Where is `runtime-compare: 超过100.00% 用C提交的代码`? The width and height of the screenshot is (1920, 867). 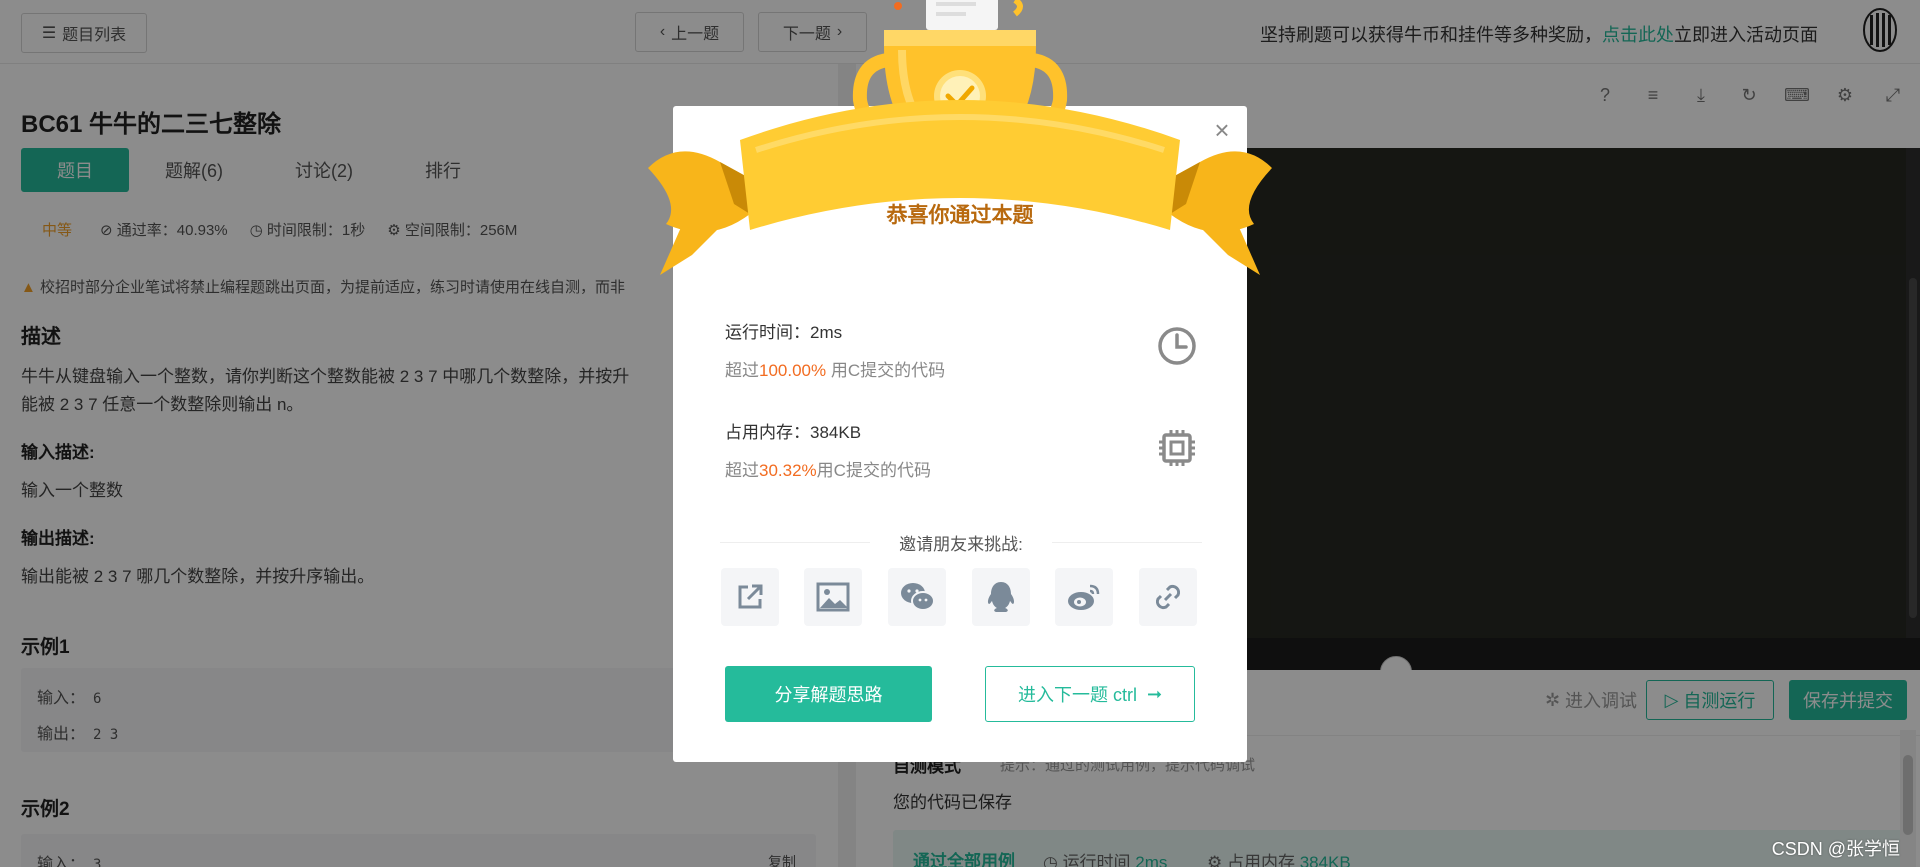
runtime-compare: 超过100.00% 用C提交的代码 is located at coordinates (835, 368).